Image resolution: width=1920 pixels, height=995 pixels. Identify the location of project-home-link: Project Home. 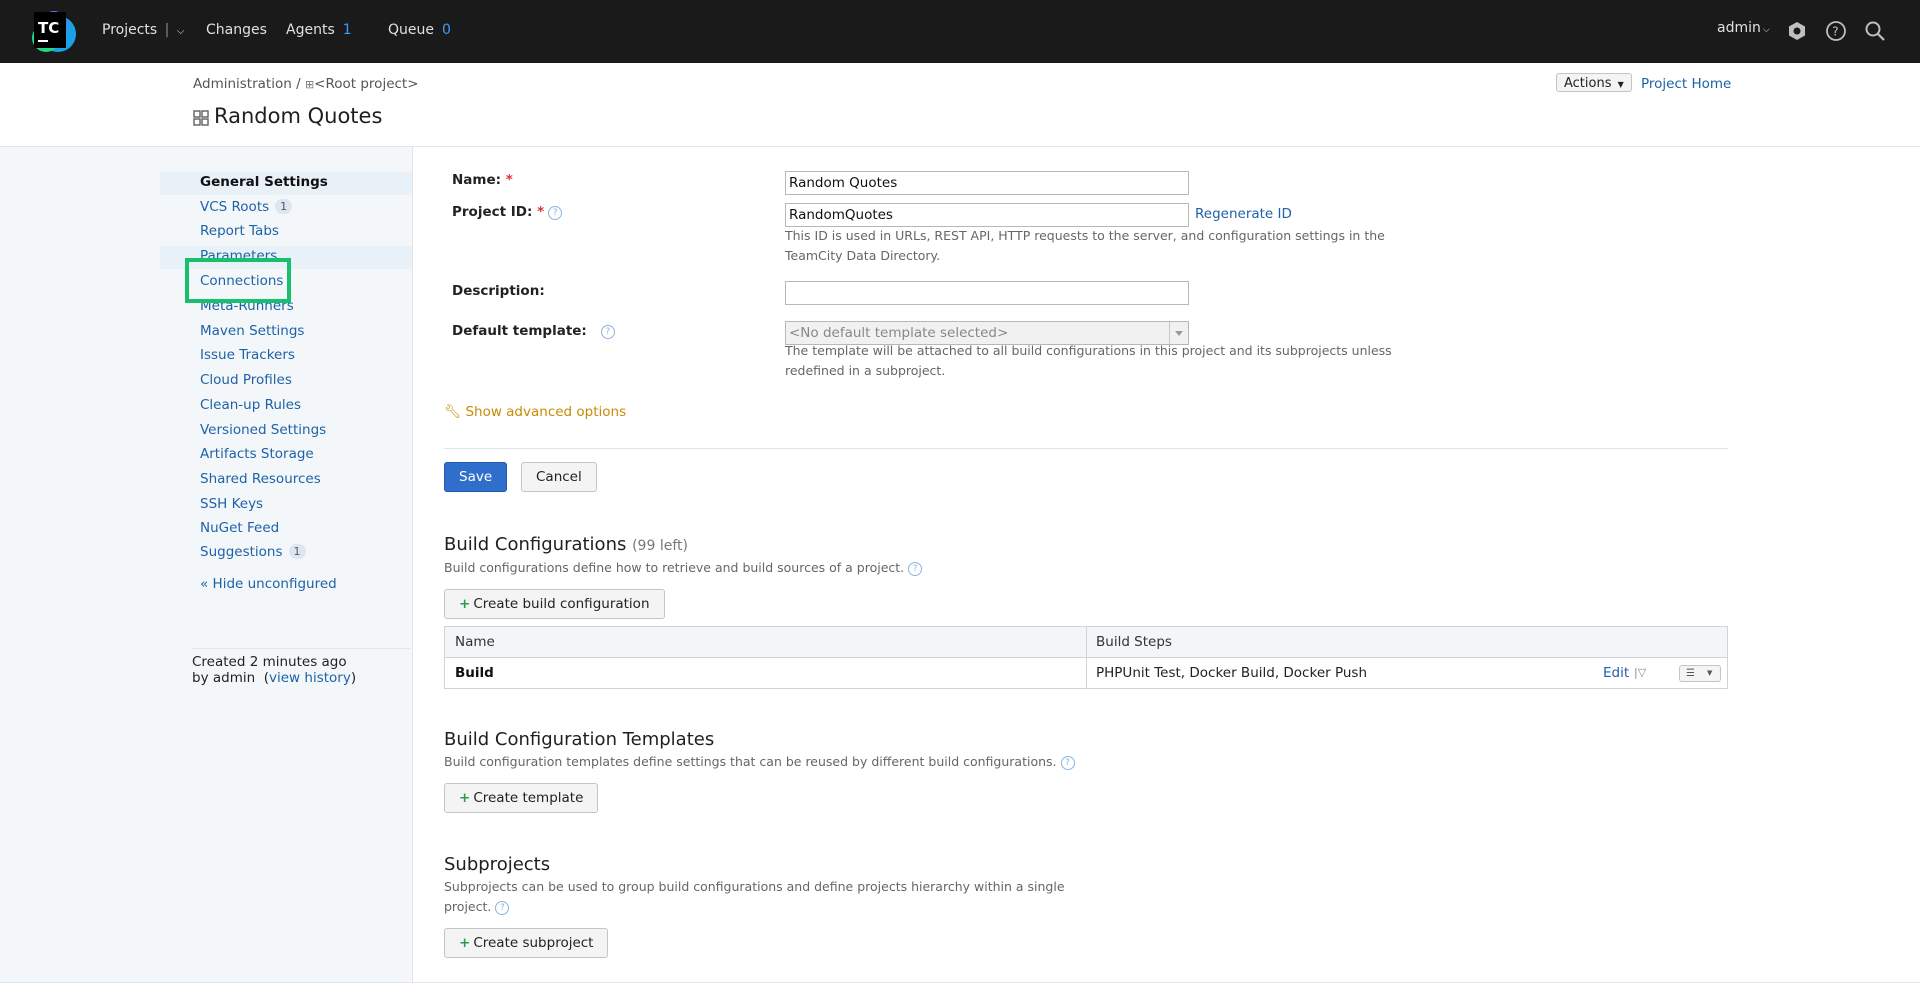
(1686, 84).